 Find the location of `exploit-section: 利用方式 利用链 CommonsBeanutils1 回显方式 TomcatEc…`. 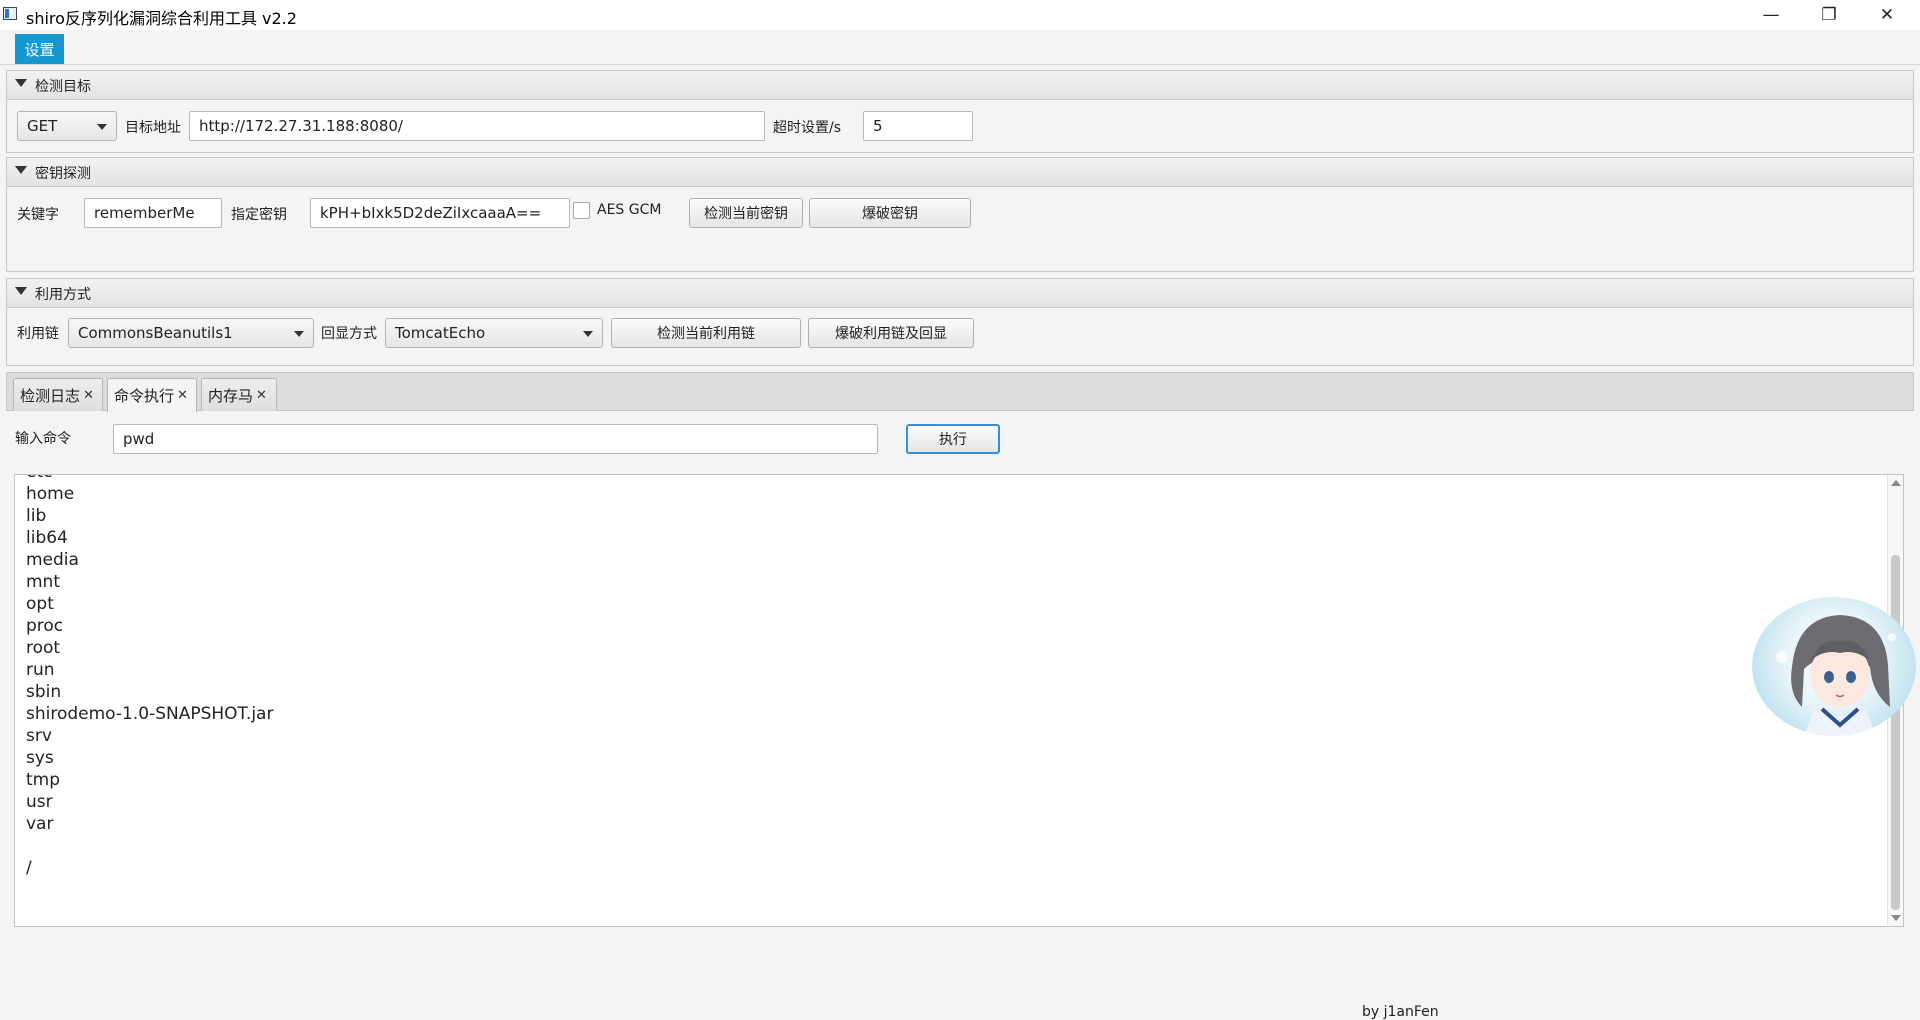

exploit-section: 利用方式 利用链 CommonsBeanutils1 回显方式 TomcatEc… is located at coordinates (960, 322).